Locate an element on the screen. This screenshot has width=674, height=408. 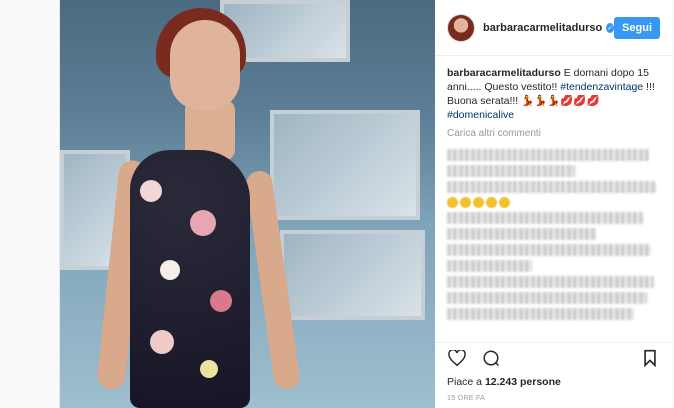
blurred-emoji-row is located at coordinates (553, 202).